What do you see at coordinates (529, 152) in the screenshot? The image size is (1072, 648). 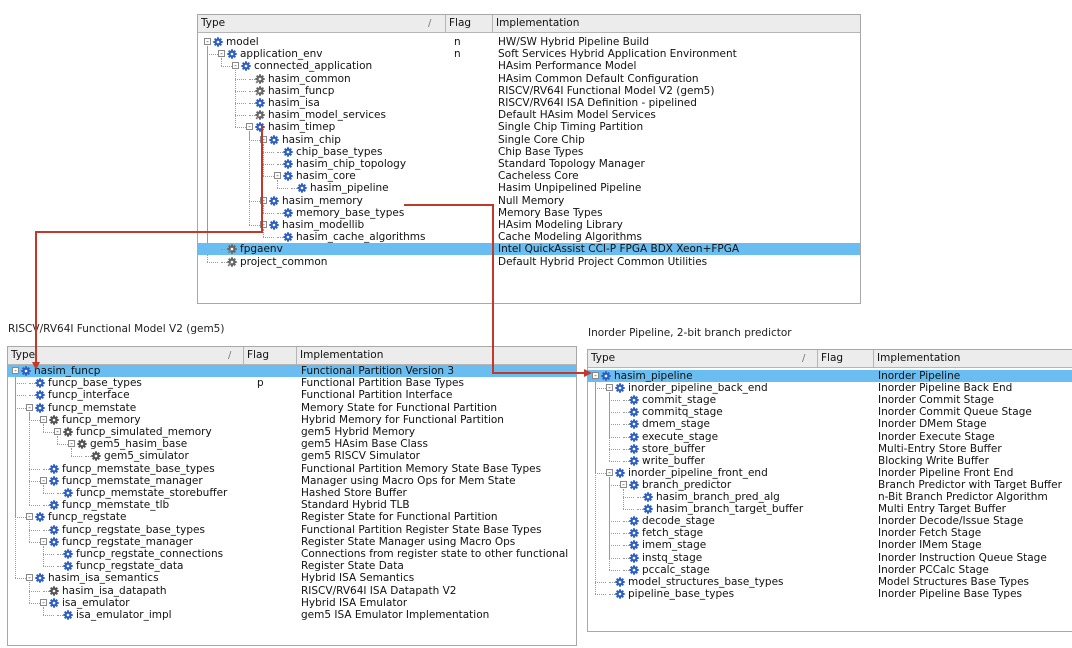 I see `tree-row-chip-base-types: chip_base_types Chip Base Types` at bounding box center [529, 152].